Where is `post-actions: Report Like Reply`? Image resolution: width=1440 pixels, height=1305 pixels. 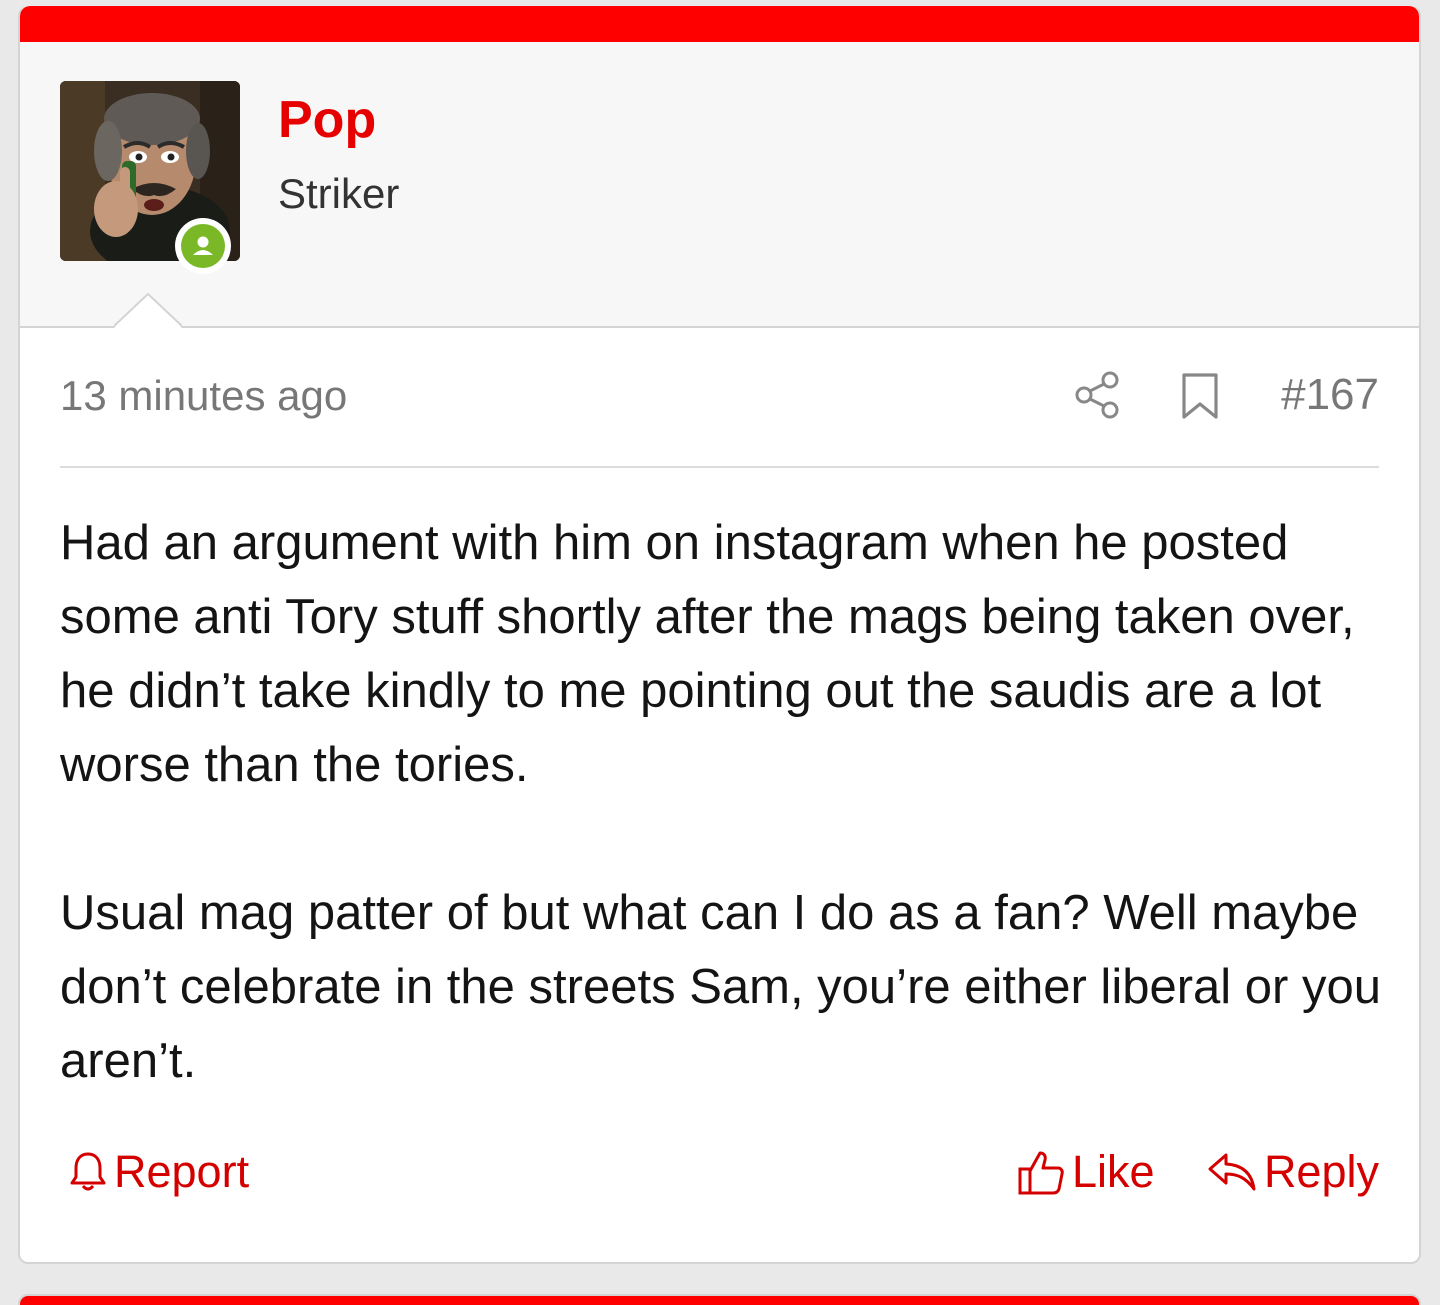
post-actions: Report Like Reply is located at coordinates (719, 1178).